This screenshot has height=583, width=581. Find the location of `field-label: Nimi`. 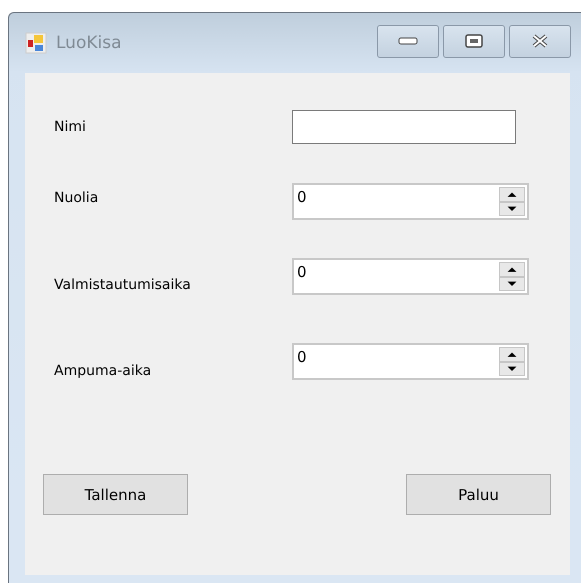

field-label: Nimi is located at coordinates (70, 126).